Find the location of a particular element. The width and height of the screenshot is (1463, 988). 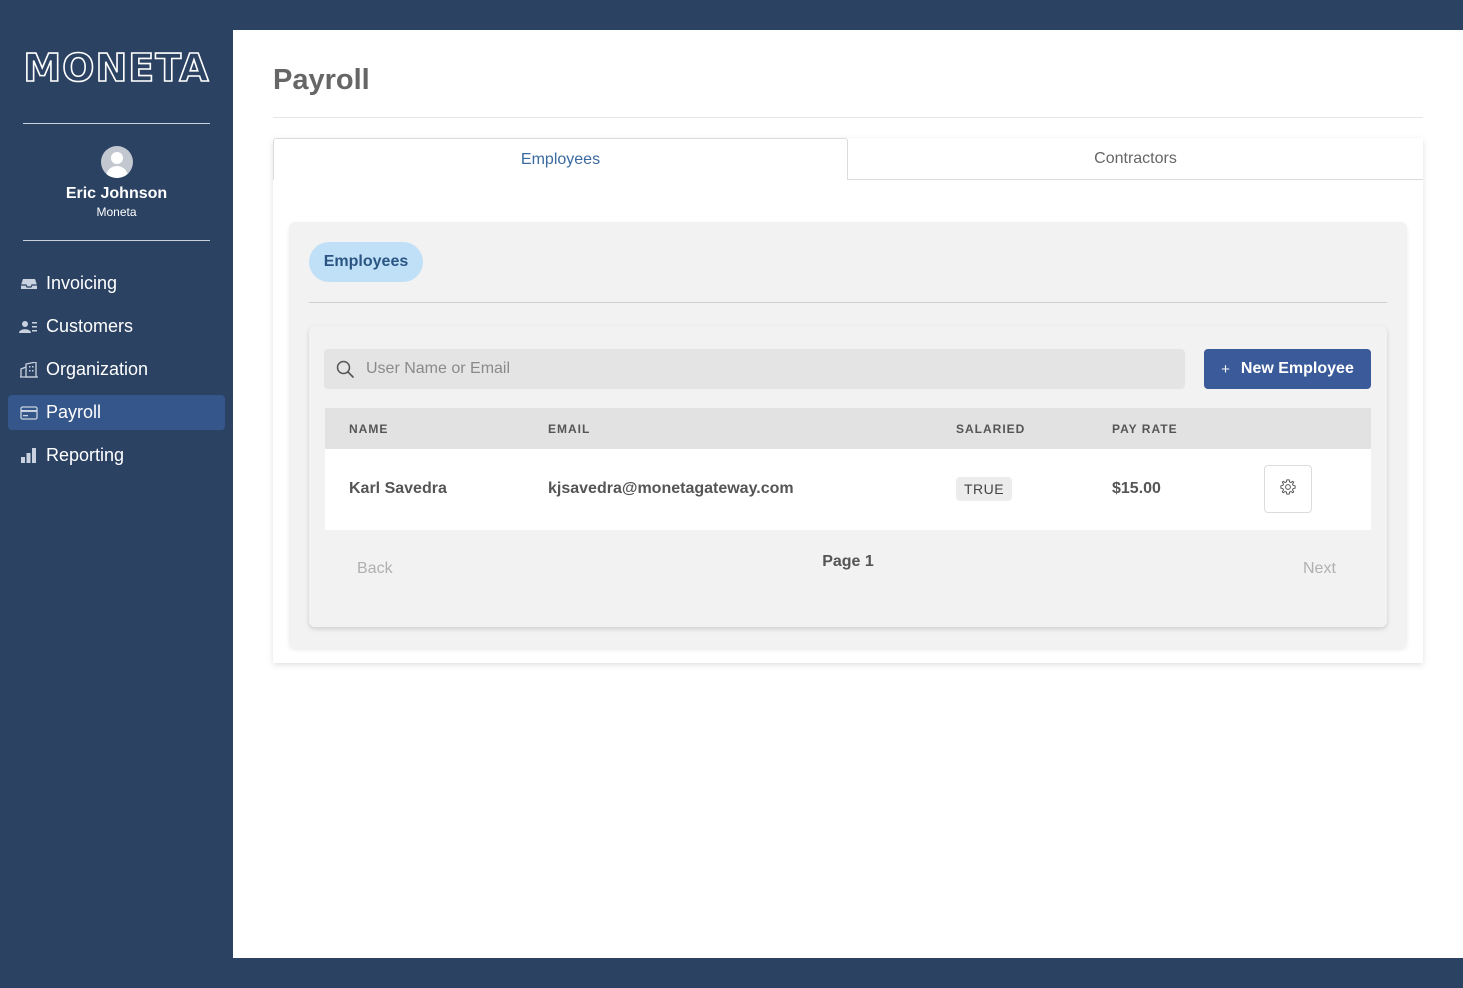

sidebar-item-label: Reporting is located at coordinates (85, 455).